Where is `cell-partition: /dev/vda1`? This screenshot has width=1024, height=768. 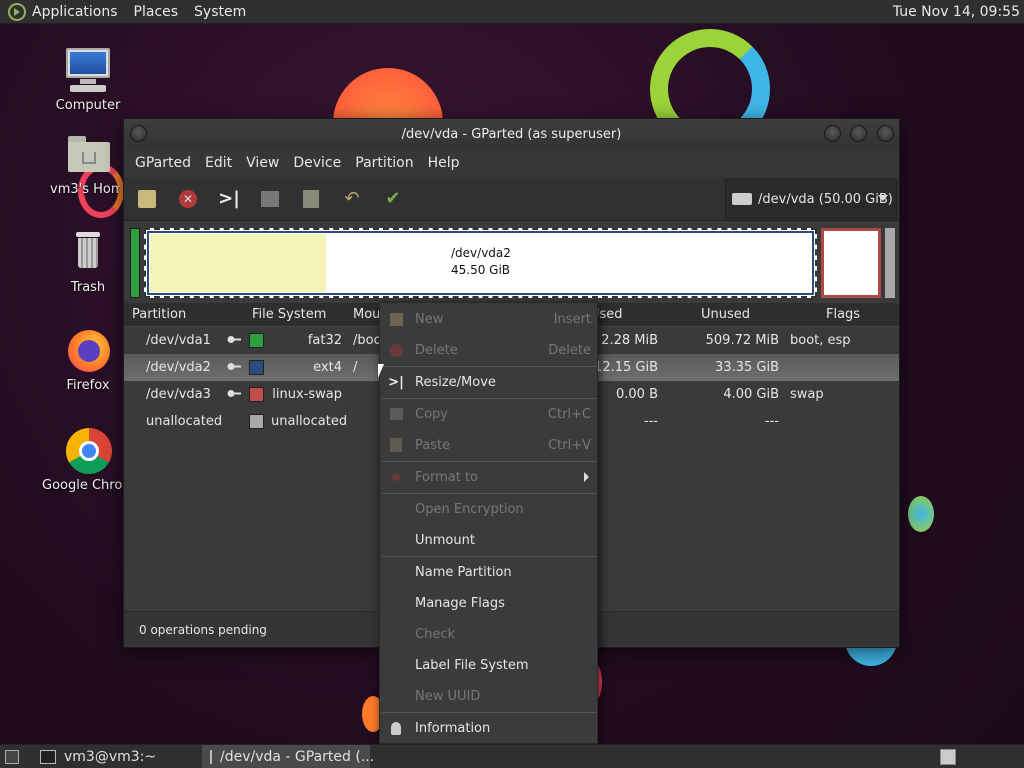 cell-partition: /dev/vda1 is located at coordinates (178, 340).